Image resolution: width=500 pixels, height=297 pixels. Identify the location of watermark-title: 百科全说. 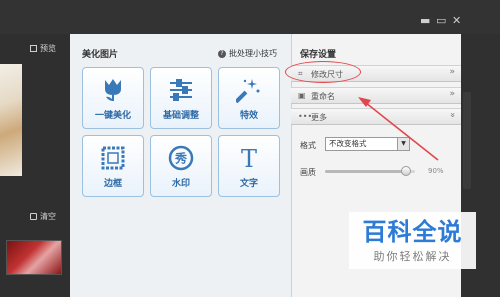
(412, 232).